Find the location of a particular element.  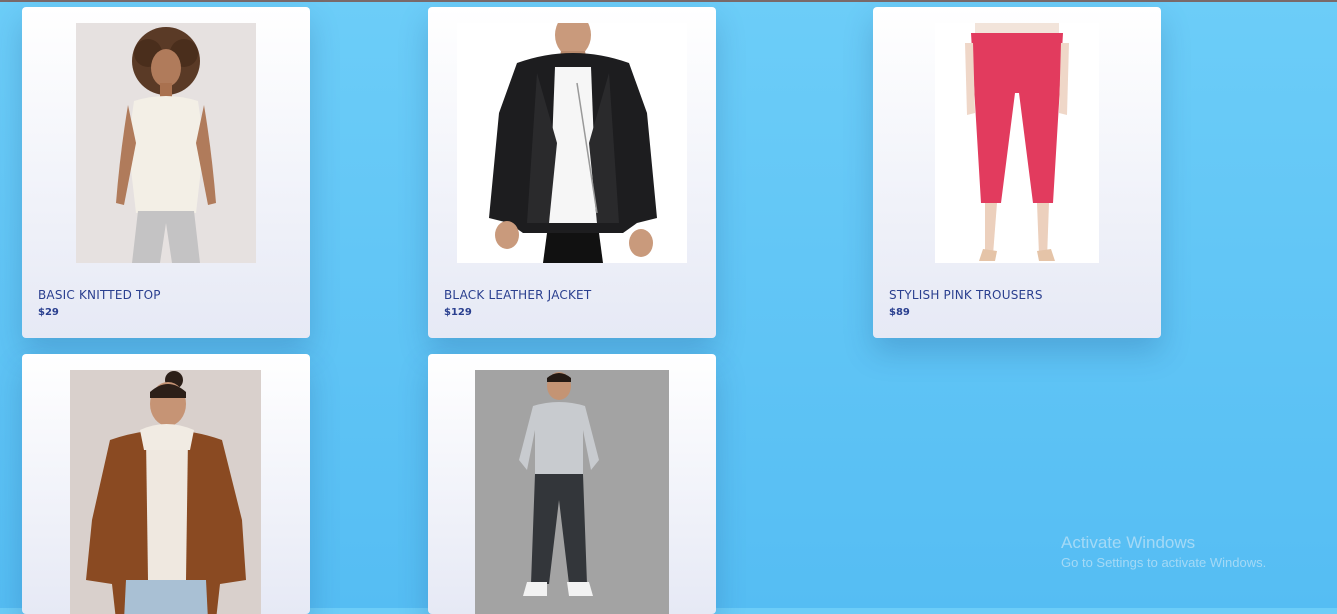

product-title: STYLISH PINK TROUSERS is located at coordinates (966, 295).